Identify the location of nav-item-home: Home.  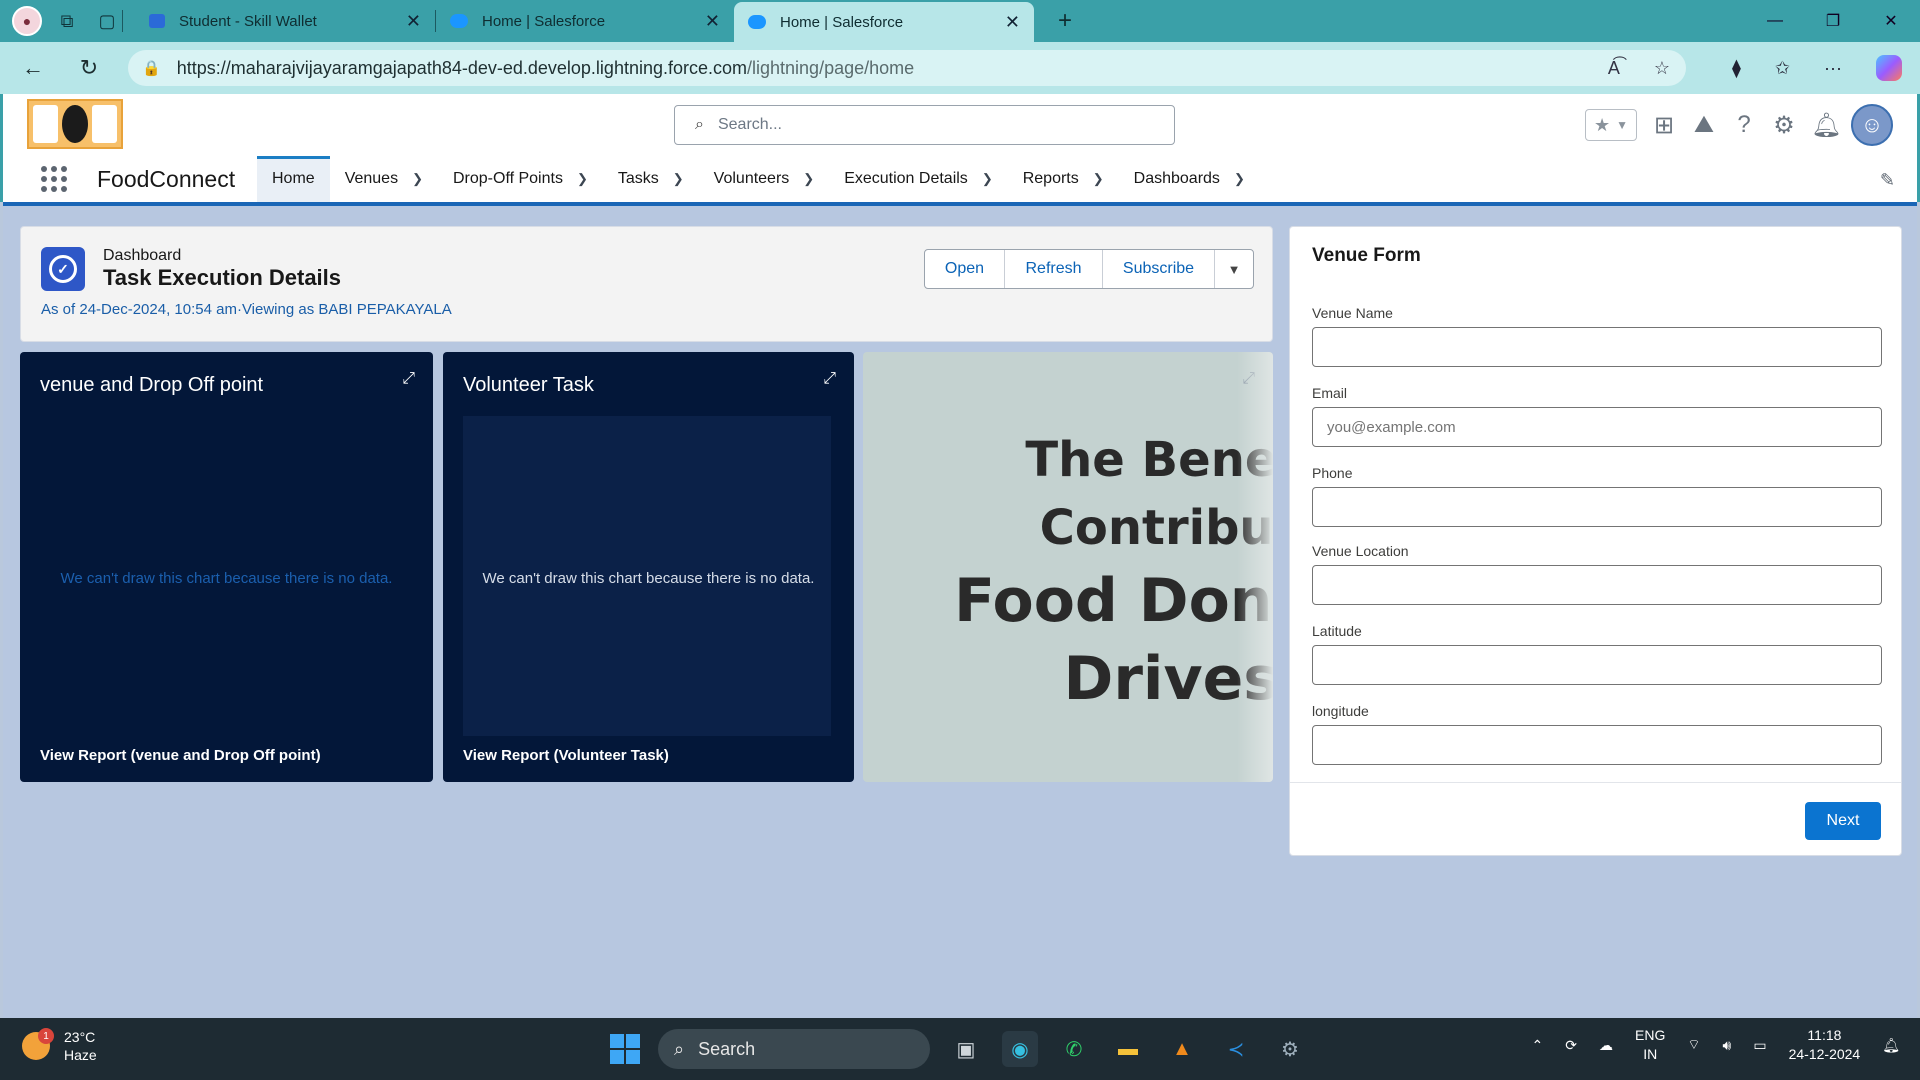
(293, 179).